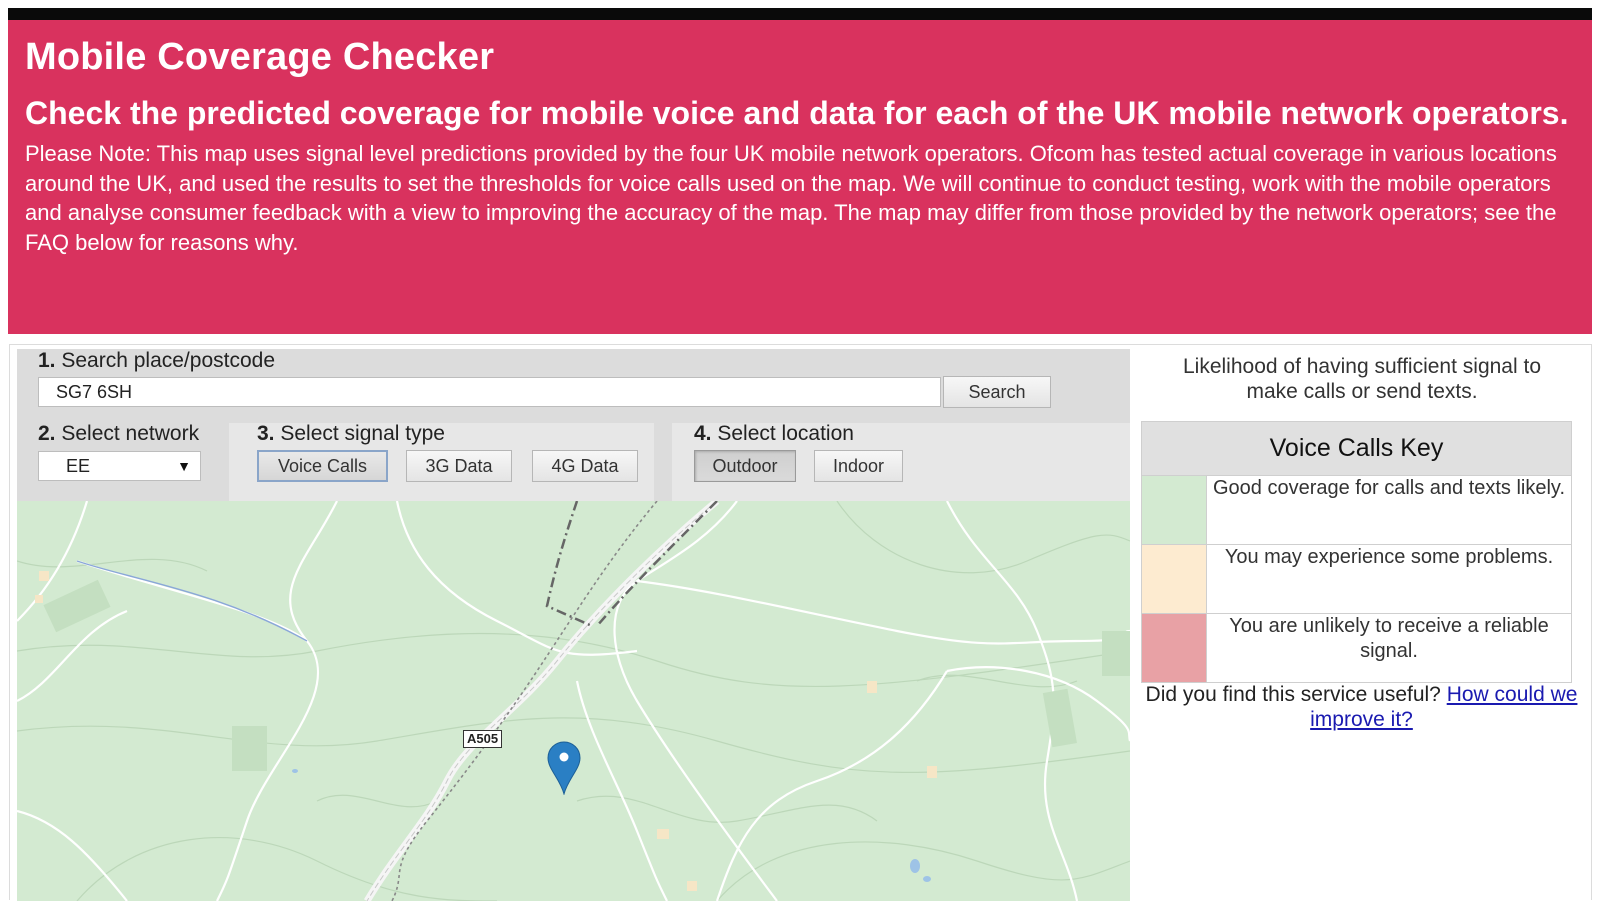  I want to click on network-select: EE ▼, so click(119, 466).